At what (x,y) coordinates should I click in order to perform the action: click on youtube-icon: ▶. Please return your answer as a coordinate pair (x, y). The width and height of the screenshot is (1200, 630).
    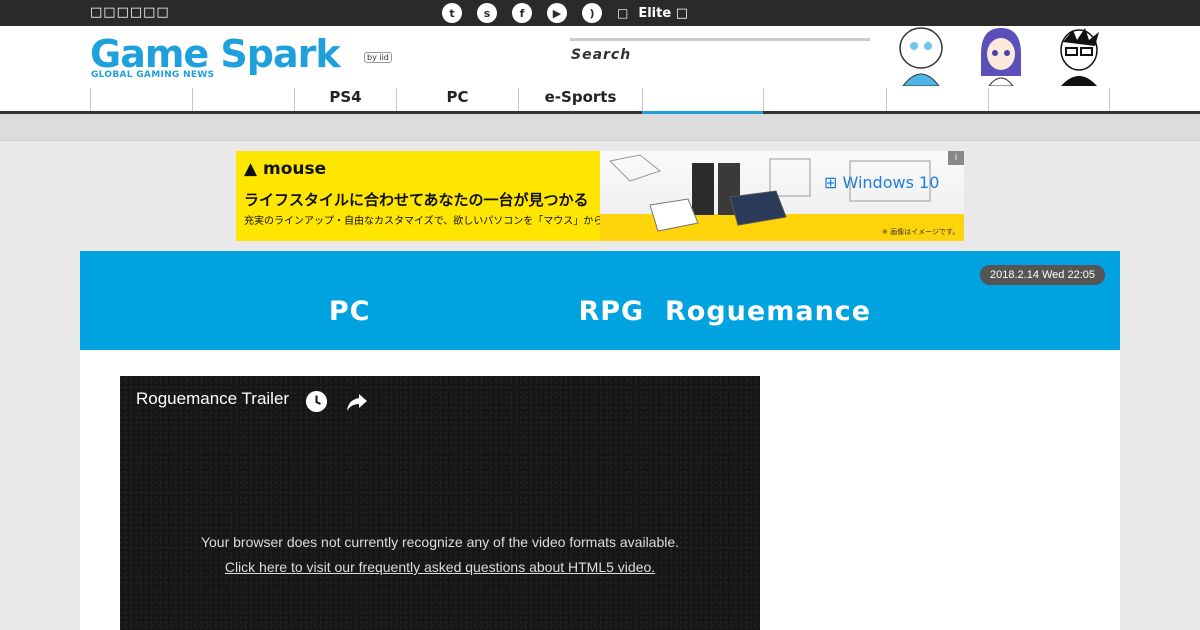
    Looking at the image, I should click on (557, 13).